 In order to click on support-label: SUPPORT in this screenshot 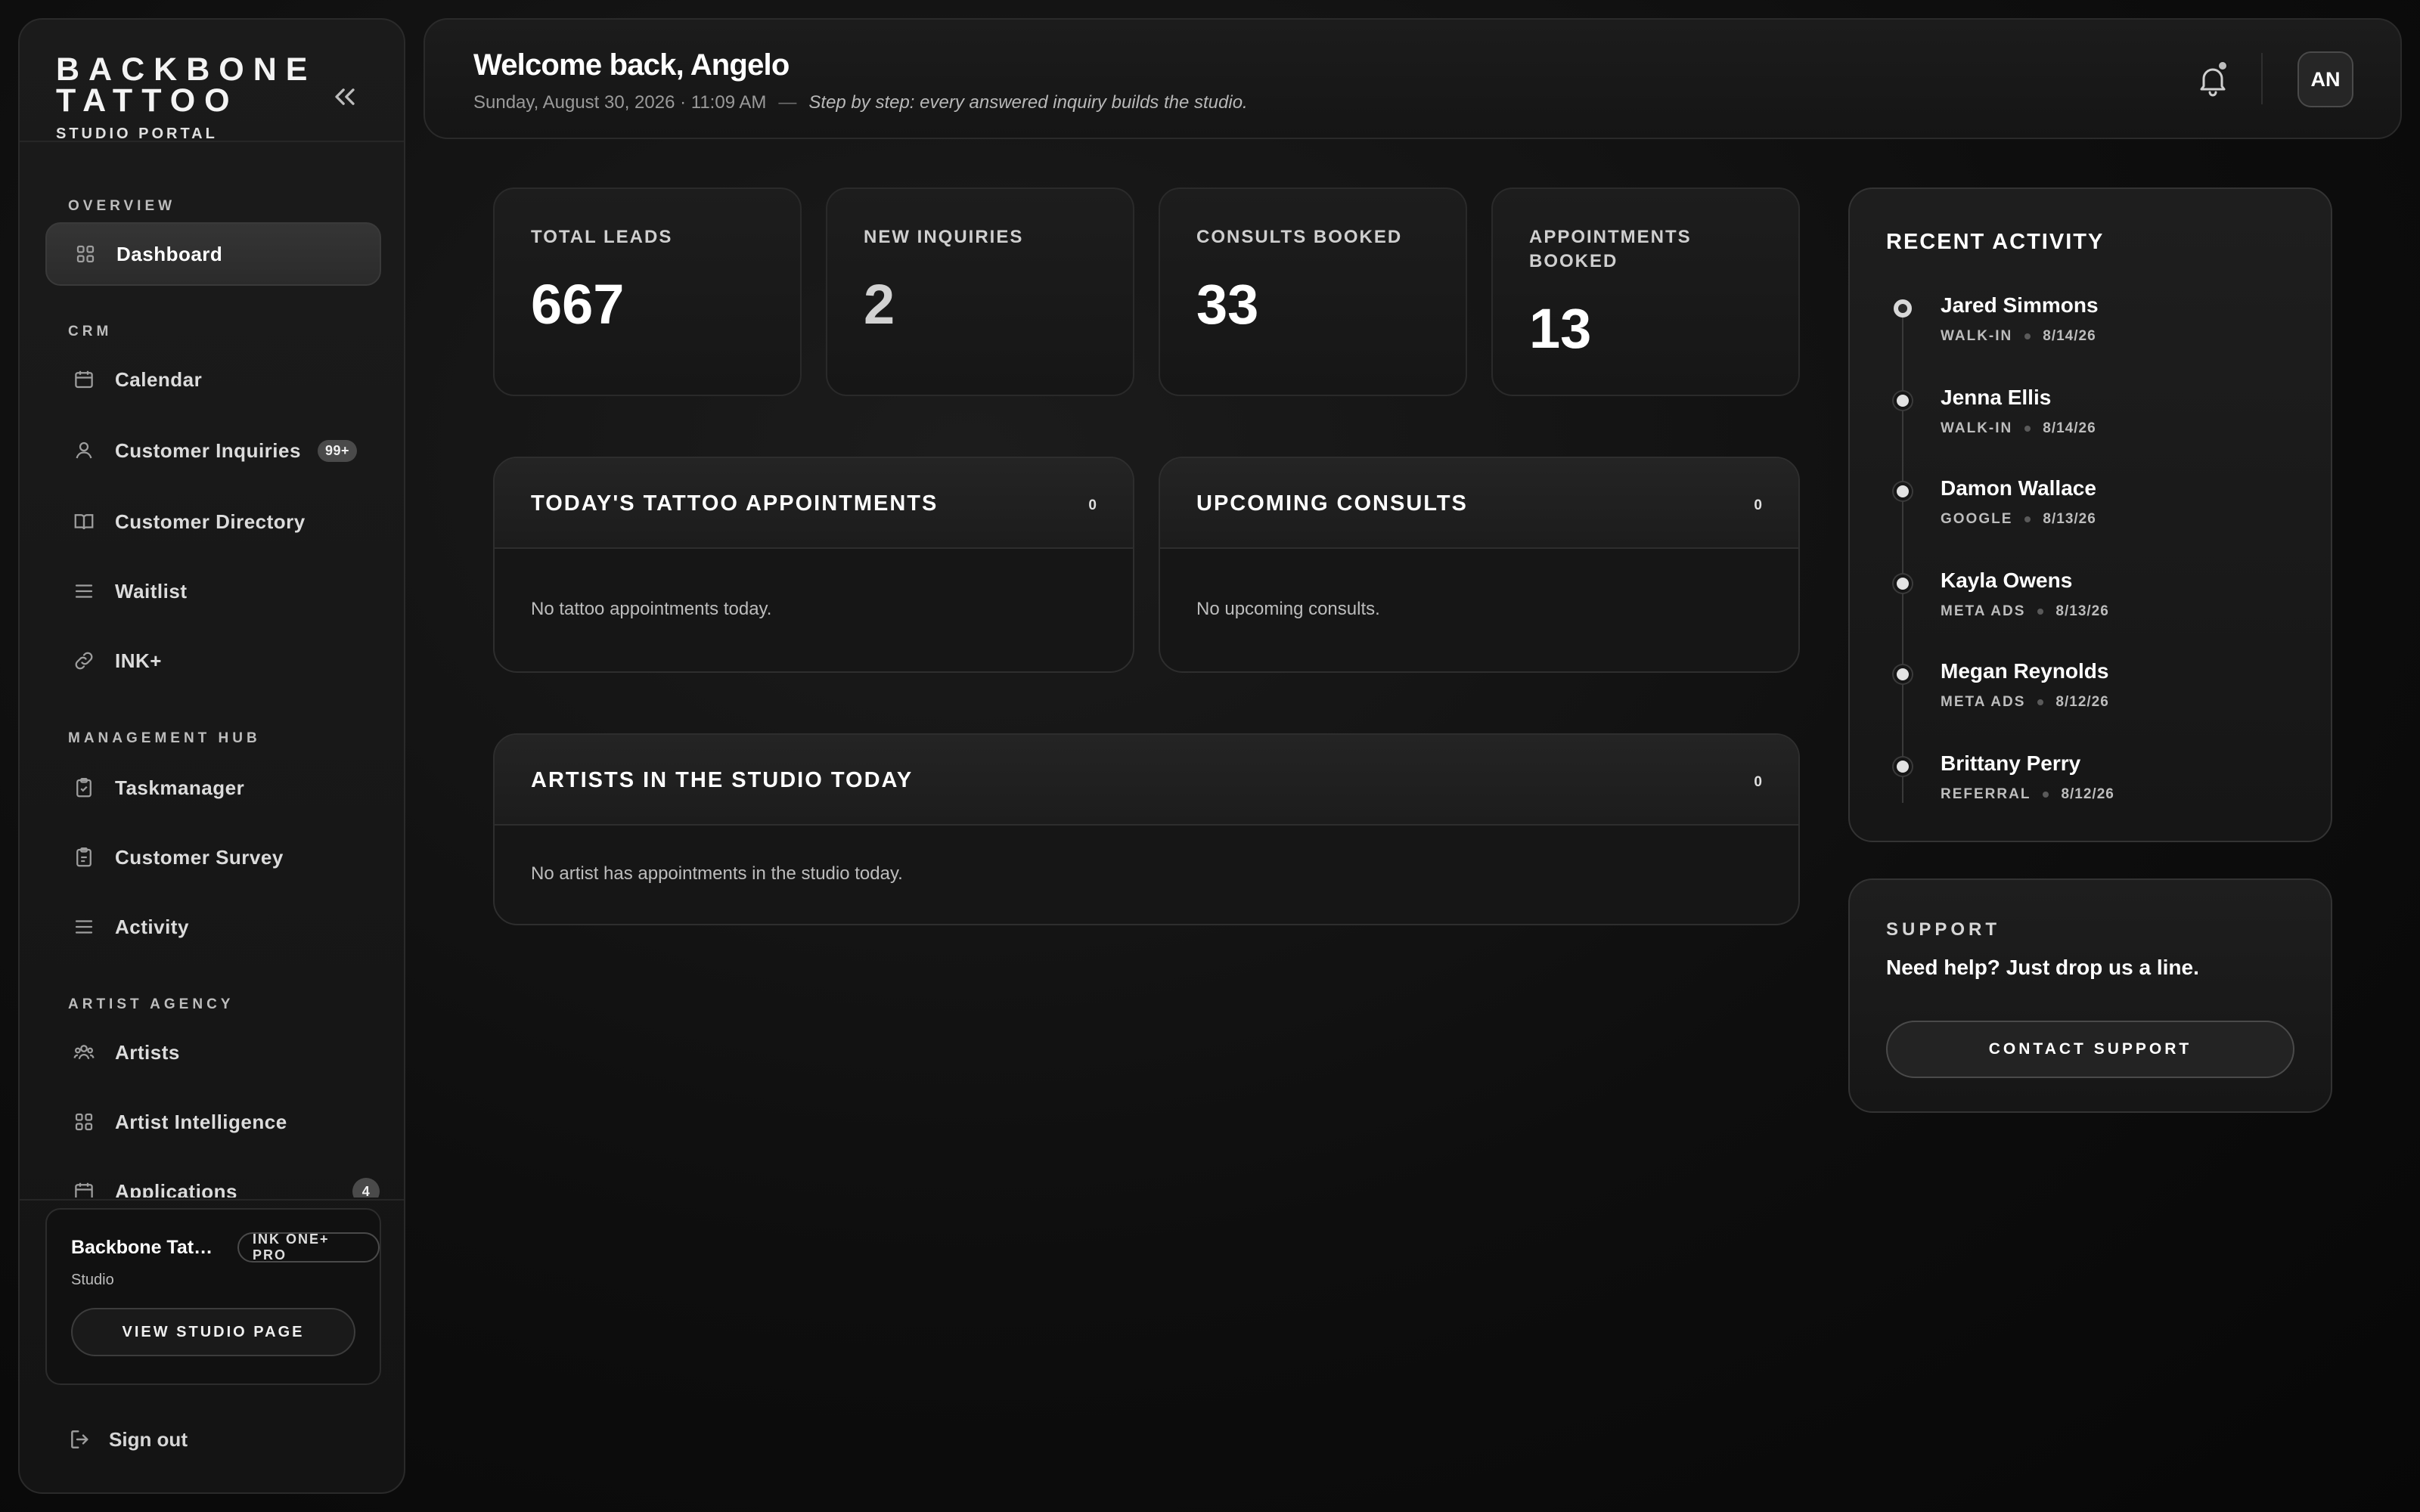, I will do `click(1944, 929)`.